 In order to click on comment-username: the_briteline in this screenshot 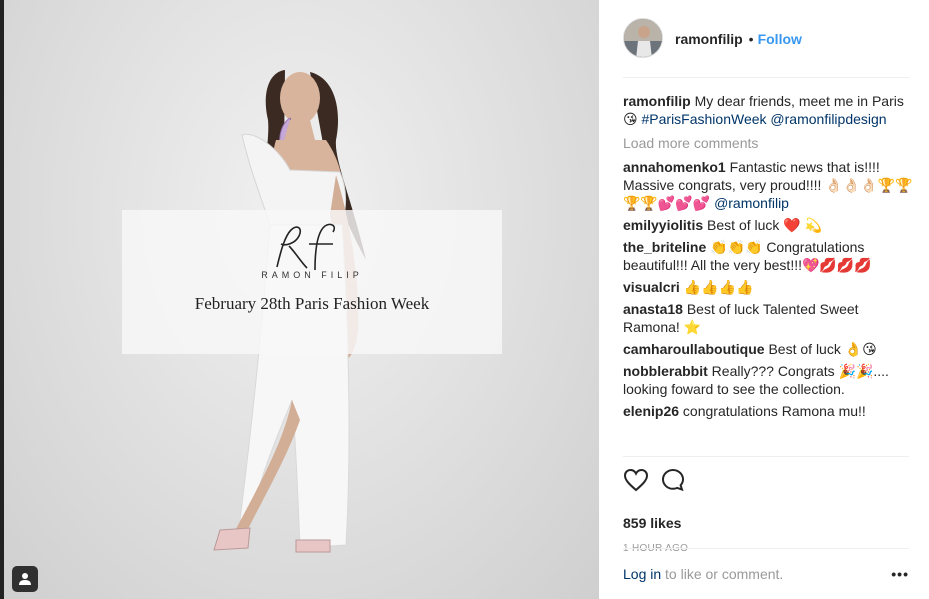, I will do `click(664, 247)`.